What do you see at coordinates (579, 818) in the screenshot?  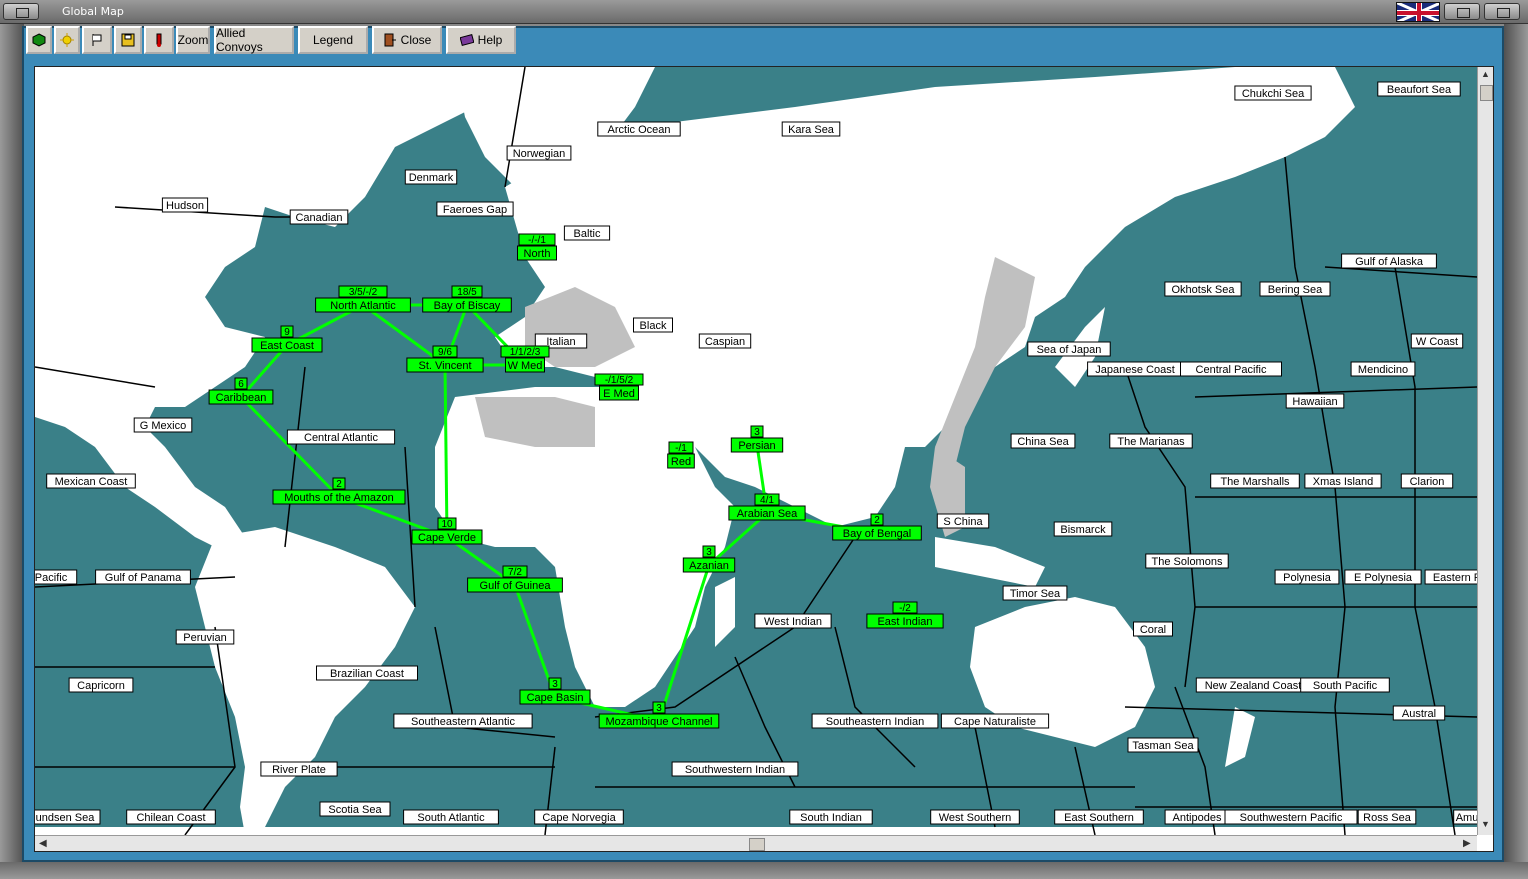 I see `sea-zone-label: Cape Norvegia` at bounding box center [579, 818].